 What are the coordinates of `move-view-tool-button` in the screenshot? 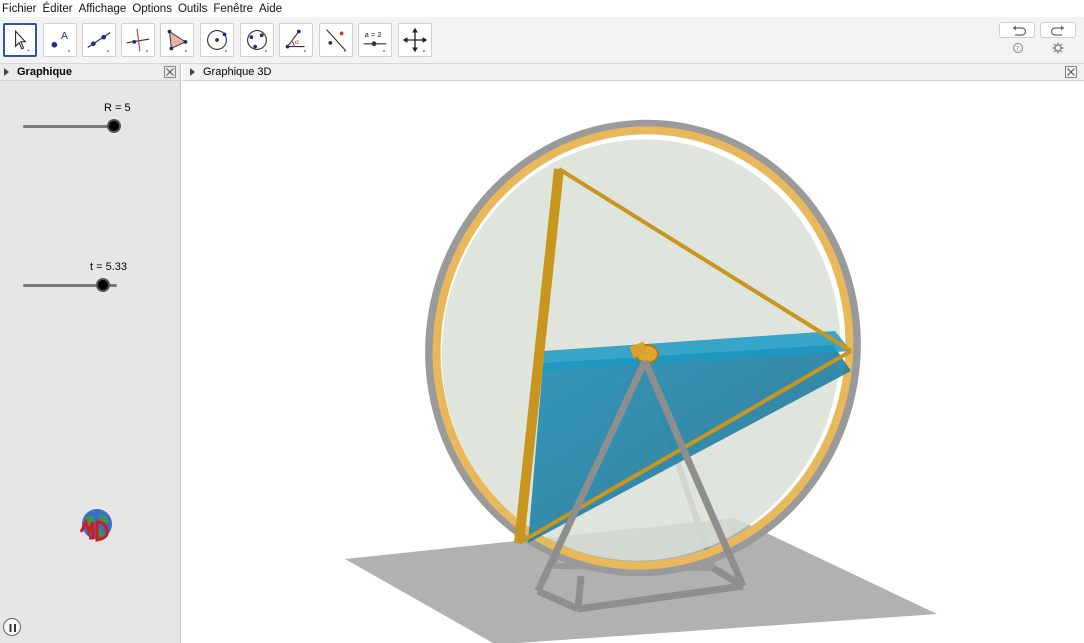 It's located at (415, 40).